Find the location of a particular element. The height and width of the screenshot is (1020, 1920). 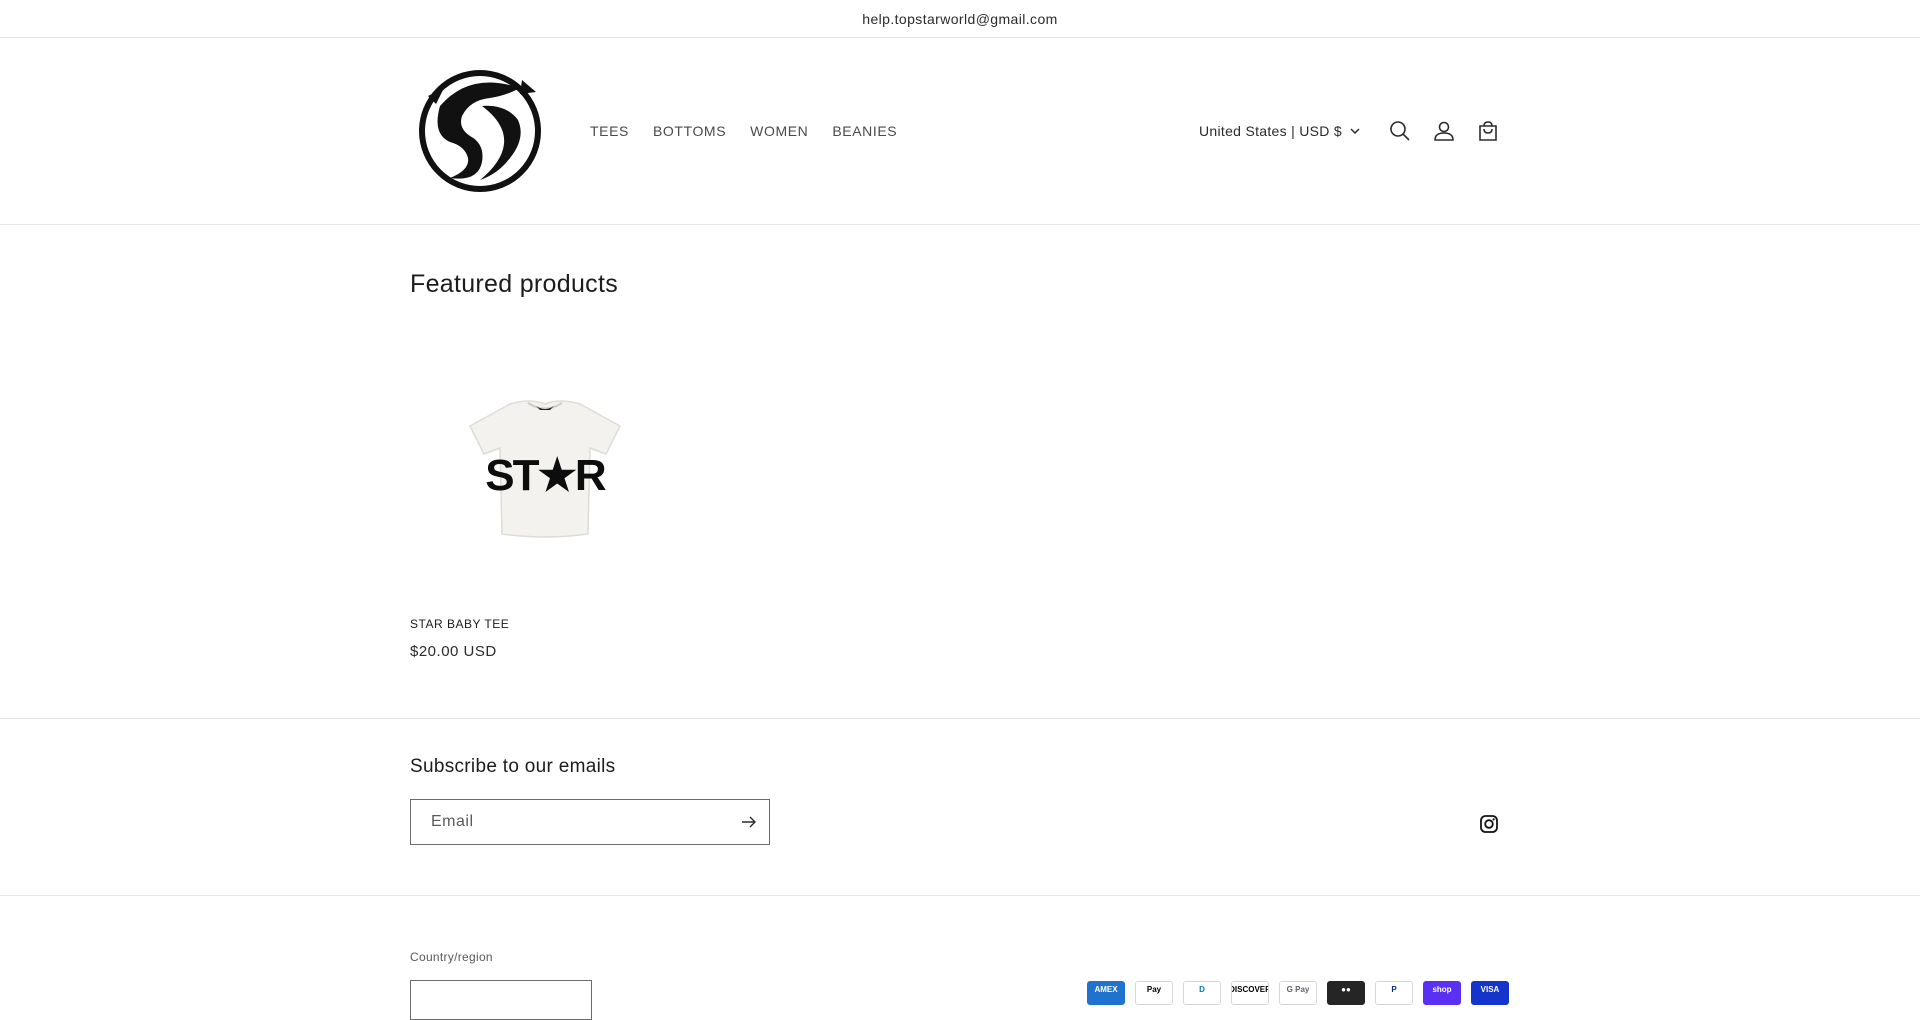

announcement-bar: help.topstarworld@gmail.com is located at coordinates (960, 19).